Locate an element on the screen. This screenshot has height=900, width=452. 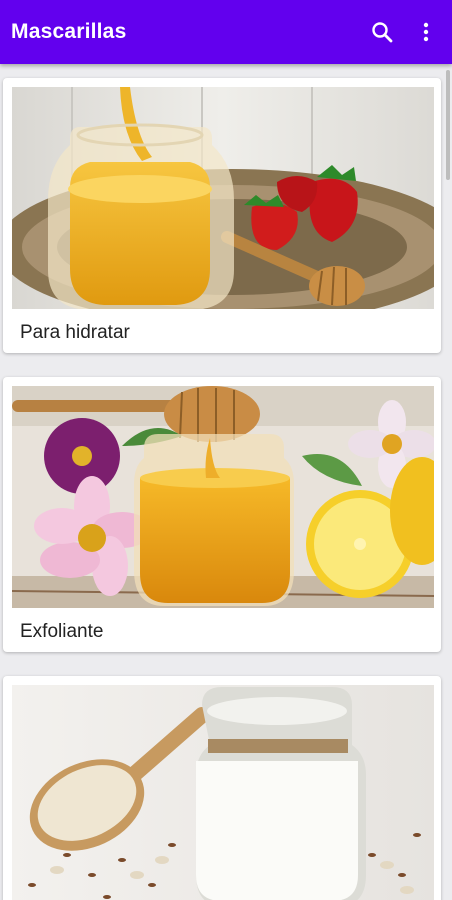
scrollbar is located at coordinates (448, 125).